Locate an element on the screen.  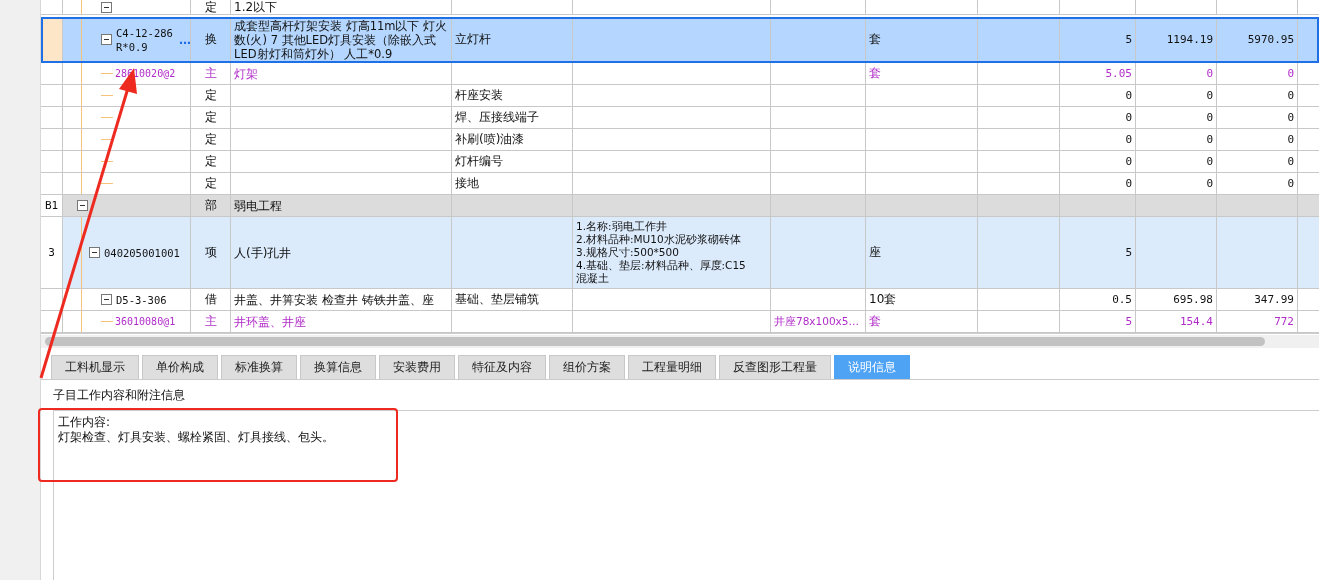
table-cell-text: 项 is located at coordinates (210, 252).